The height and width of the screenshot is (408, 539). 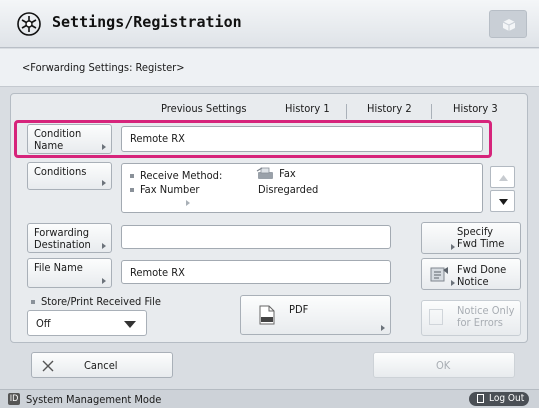 I want to click on conditions-button: Conditions, so click(x=69, y=176).